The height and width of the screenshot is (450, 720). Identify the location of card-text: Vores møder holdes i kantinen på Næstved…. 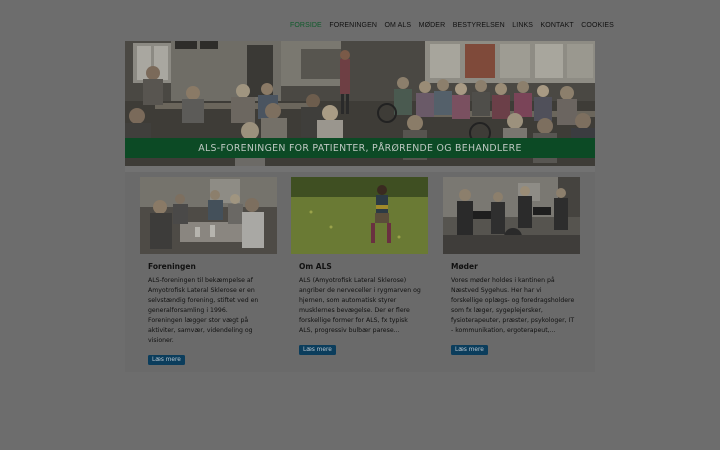
(513, 305).